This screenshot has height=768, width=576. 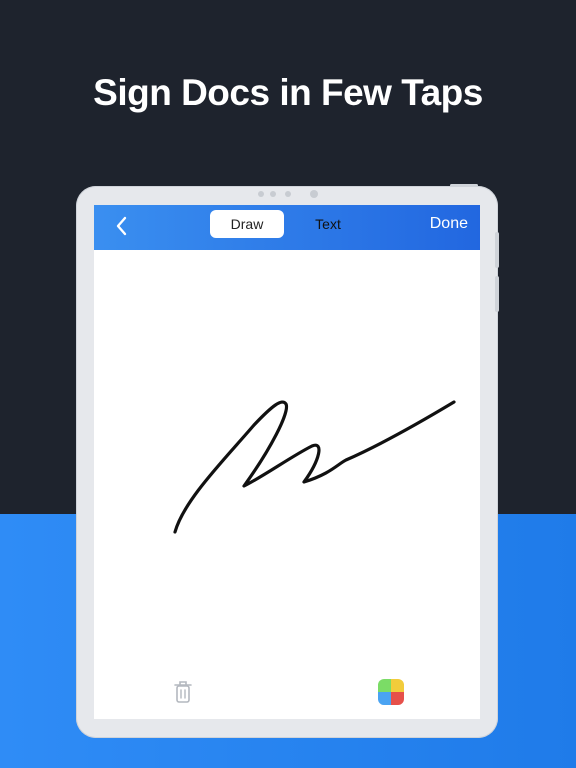 I want to click on page-title: Sign Docs in Few Taps, so click(x=288, y=92).